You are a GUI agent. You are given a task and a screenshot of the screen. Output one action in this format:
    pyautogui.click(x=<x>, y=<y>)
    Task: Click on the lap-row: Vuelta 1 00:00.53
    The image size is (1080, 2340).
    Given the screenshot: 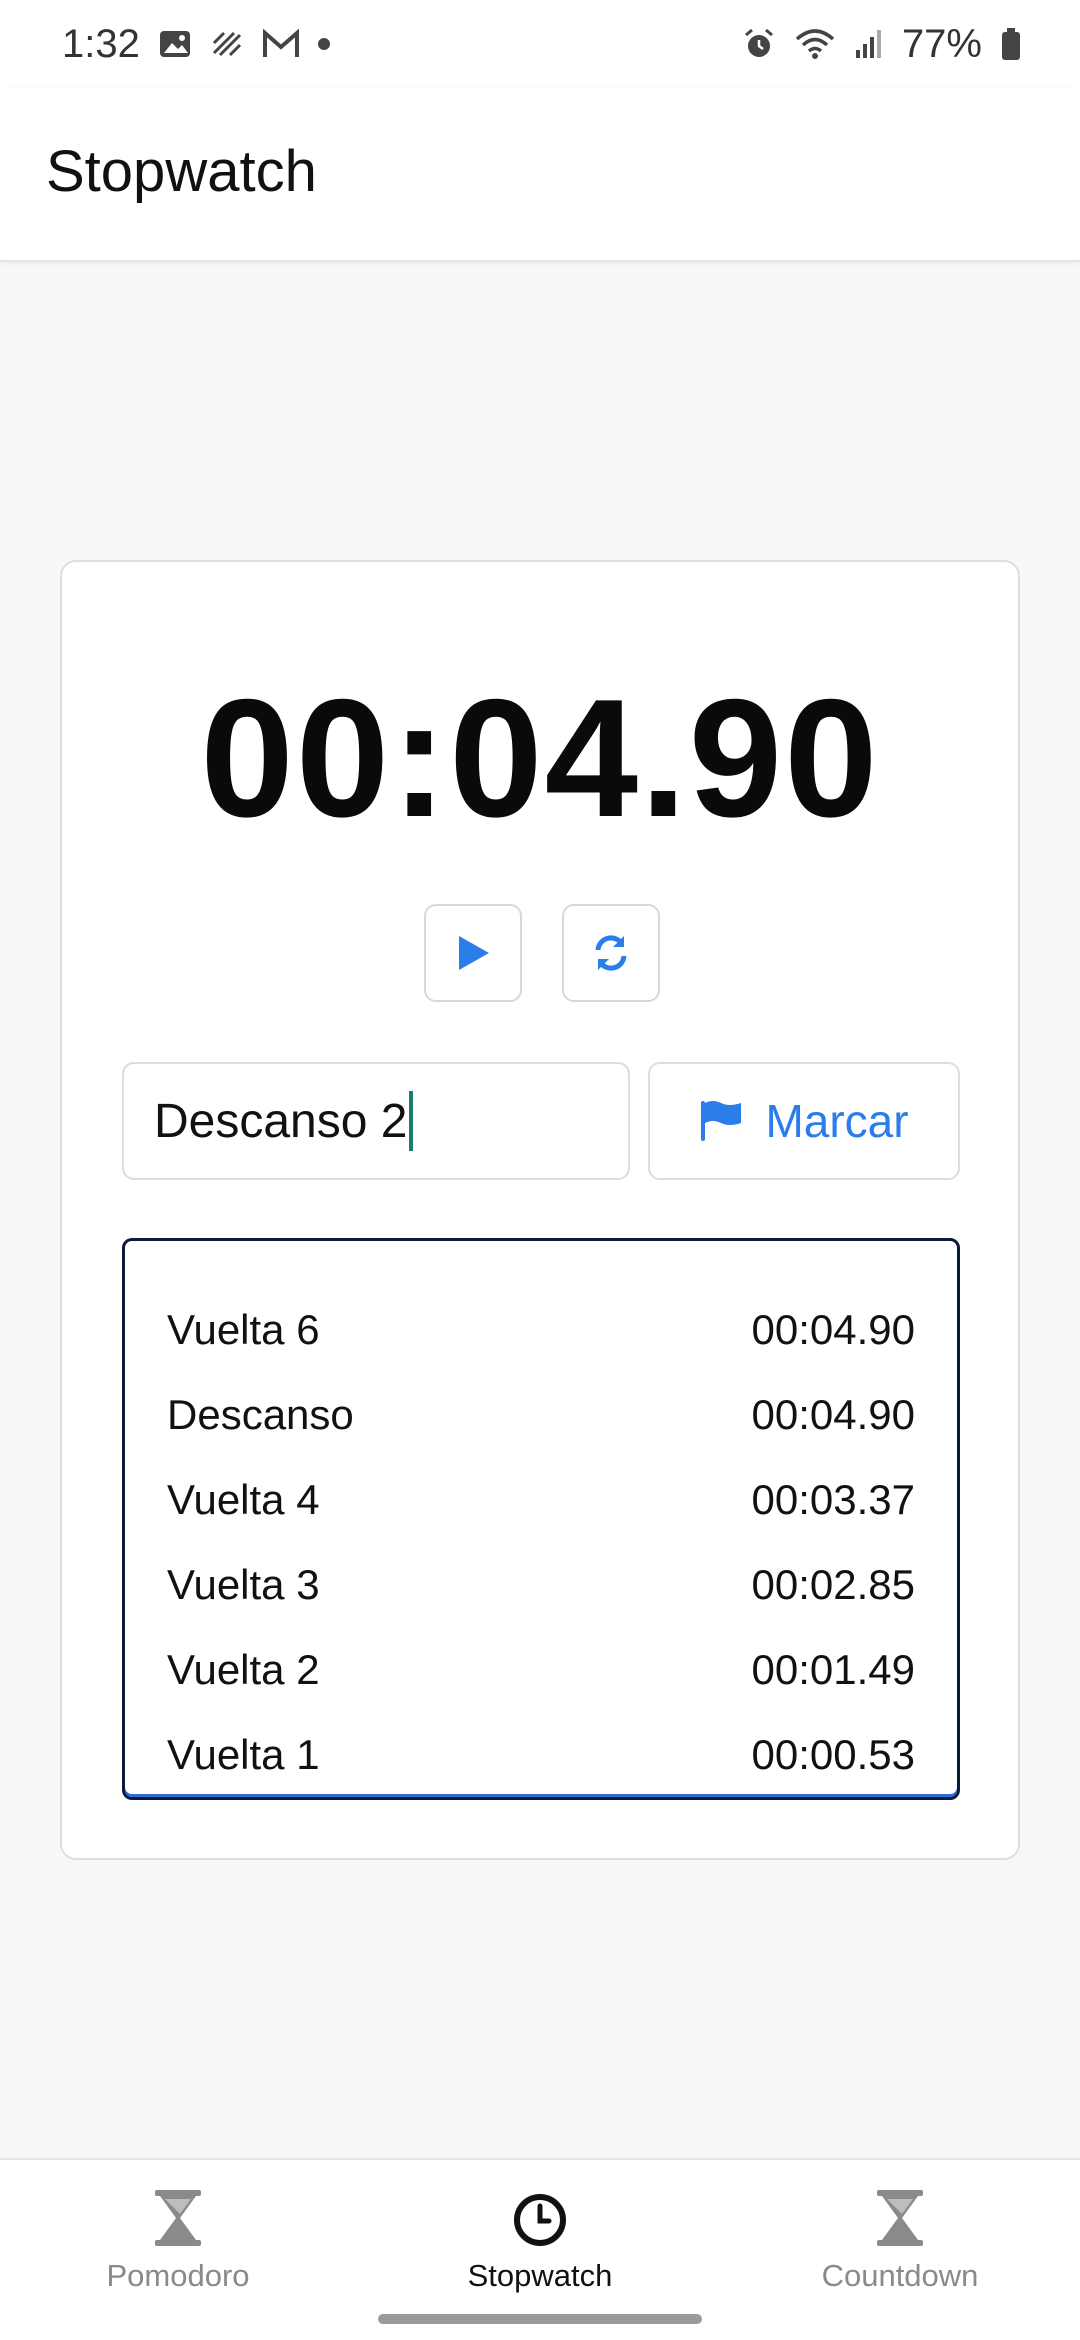 What is the action you would take?
    pyautogui.click(x=541, y=1754)
    